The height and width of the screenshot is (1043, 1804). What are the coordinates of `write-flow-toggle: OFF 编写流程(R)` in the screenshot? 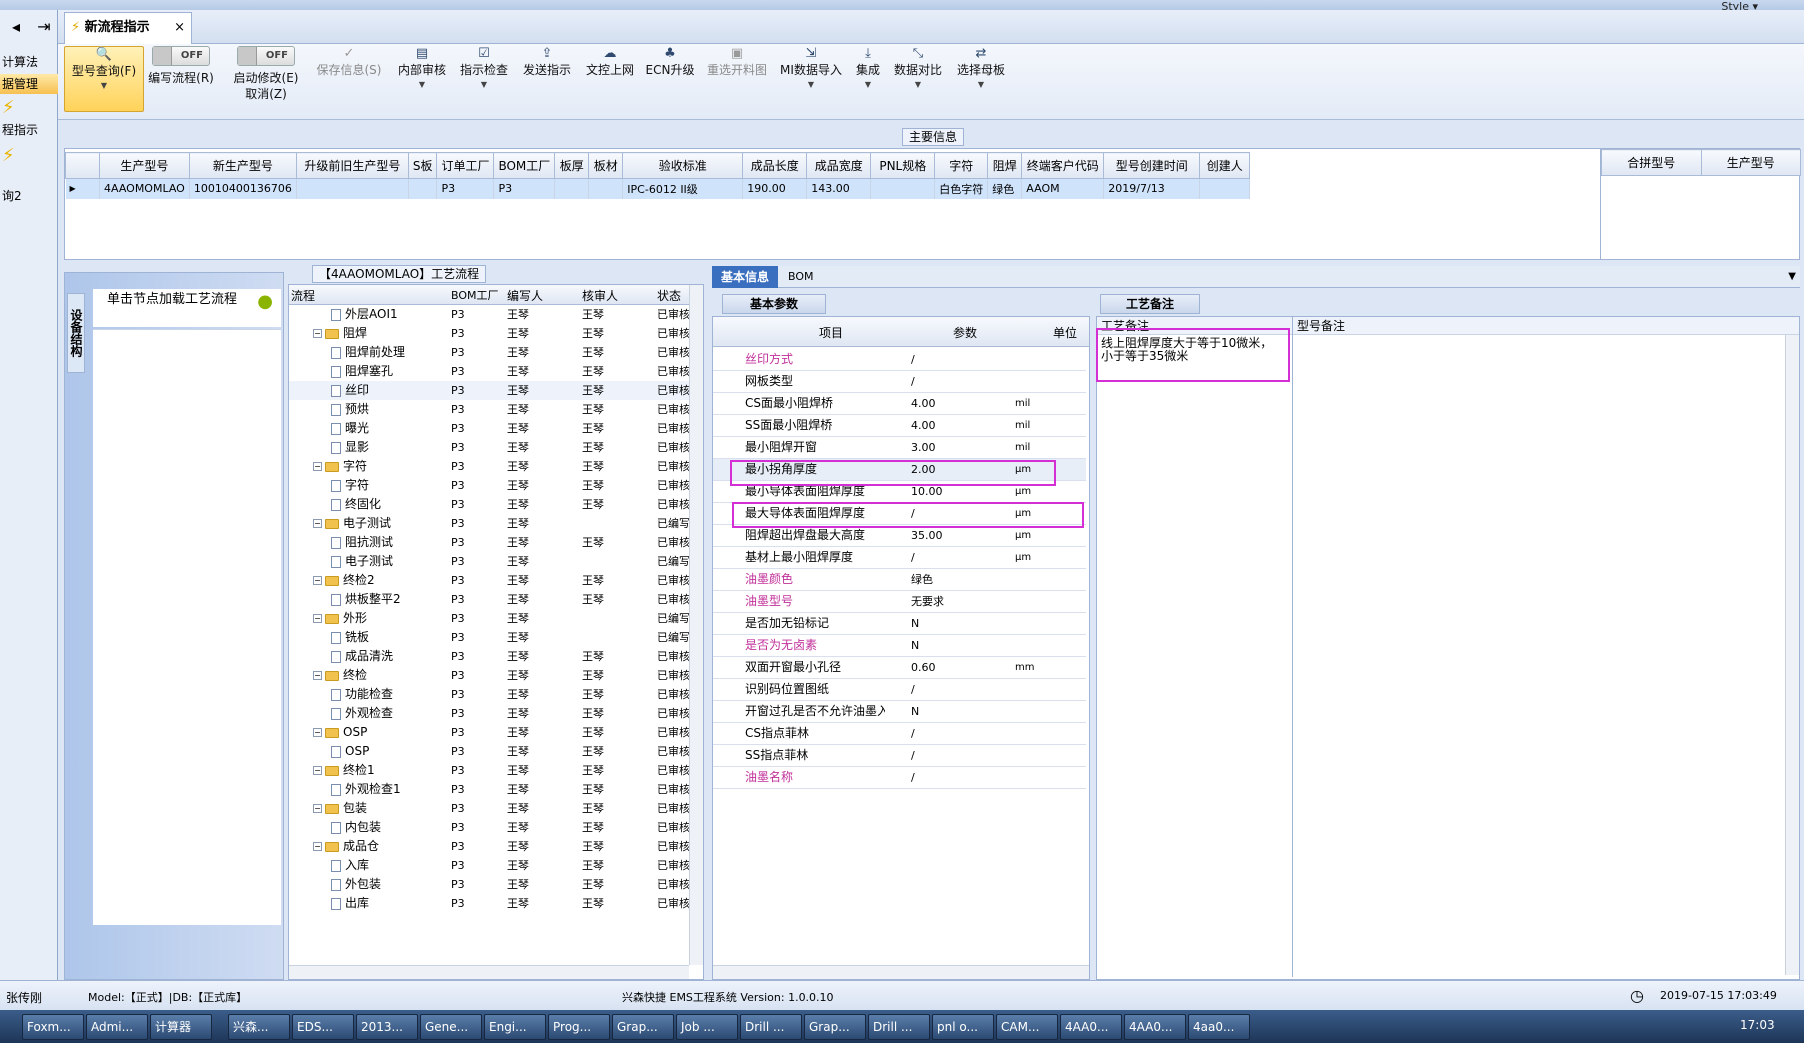 It's located at (181, 79).